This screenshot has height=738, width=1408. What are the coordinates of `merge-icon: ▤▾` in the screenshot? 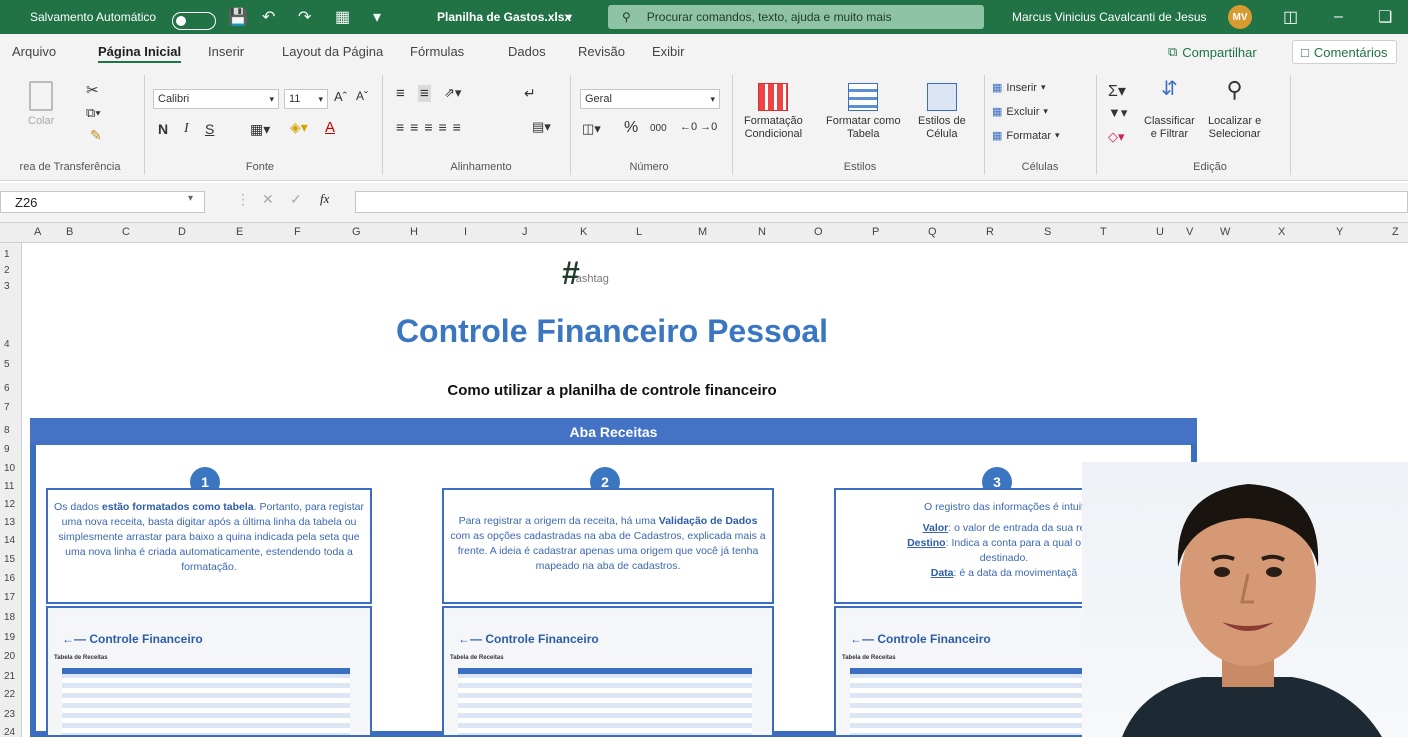 It's located at (541, 127).